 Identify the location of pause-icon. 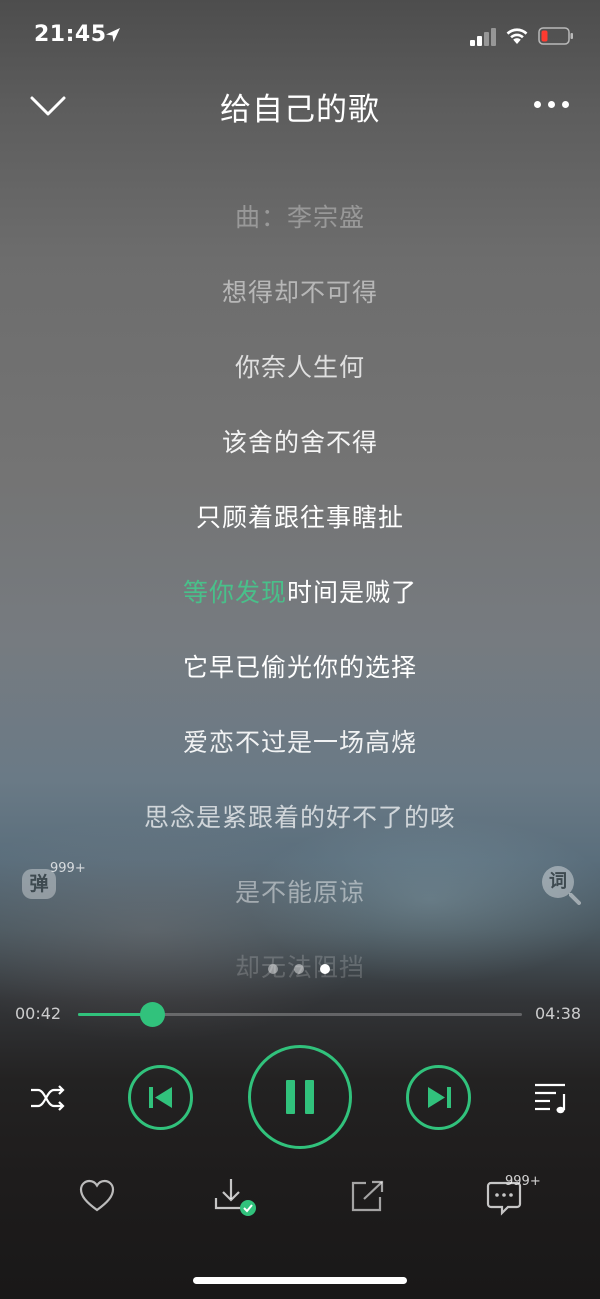
(300, 1097).